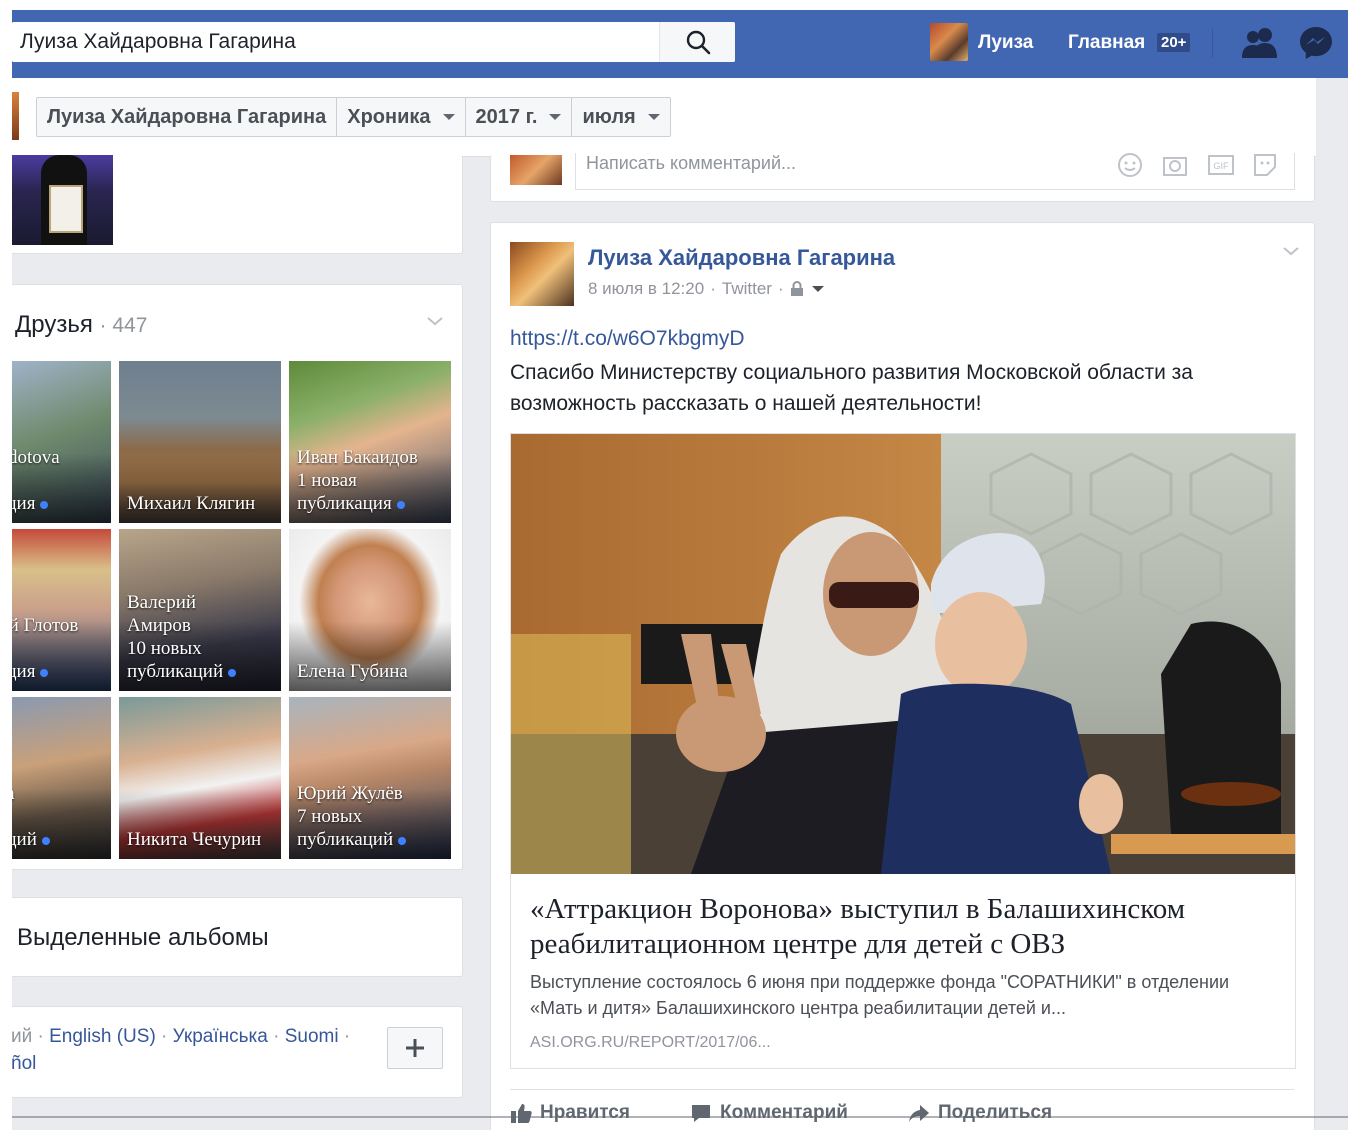 Image resolution: width=1348 pixels, height=1130 pixels. Describe the element at coordinates (1130, 165) in the screenshot. I see `emoji-icon` at that location.